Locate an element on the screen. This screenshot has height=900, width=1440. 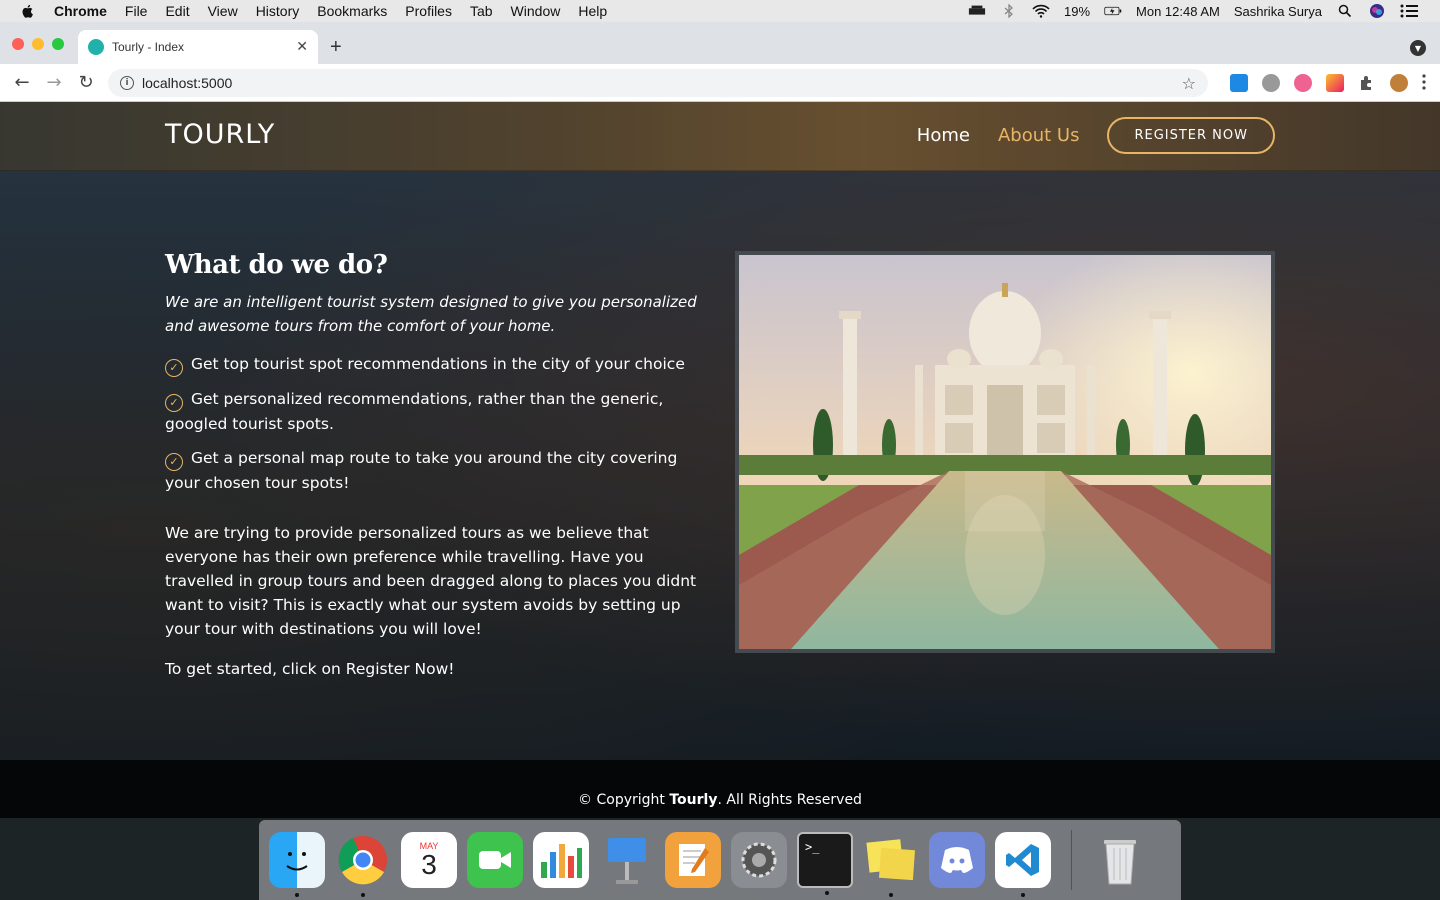
extension-2-icon is located at coordinates (1271, 83).